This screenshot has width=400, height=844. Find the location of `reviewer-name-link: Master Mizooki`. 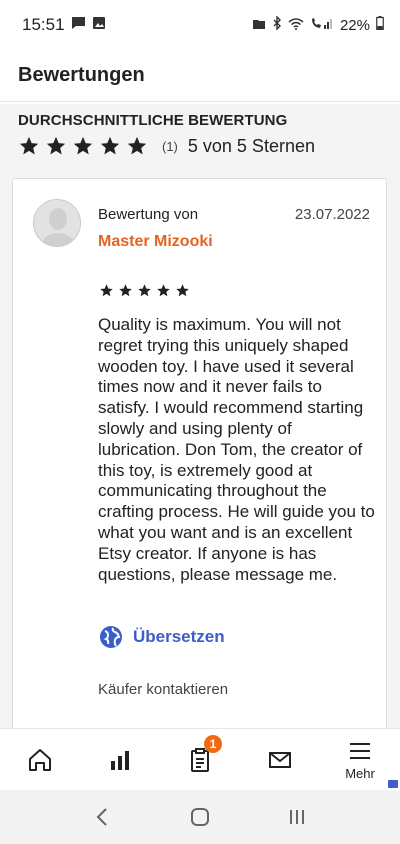

reviewer-name-link: Master Mizooki is located at coordinates (155, 242).